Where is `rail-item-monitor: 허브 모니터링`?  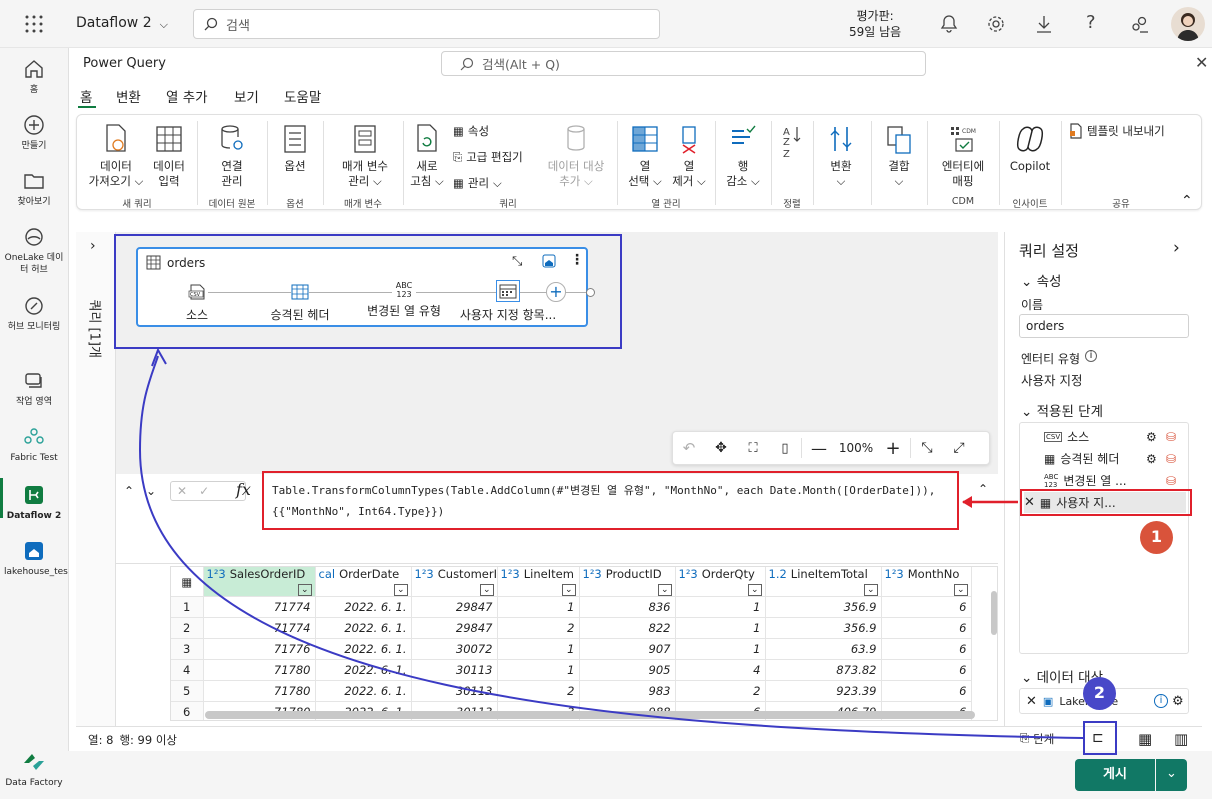 rail-item-monitor: 허브 모니터링 is located at coordinates (34, 314).